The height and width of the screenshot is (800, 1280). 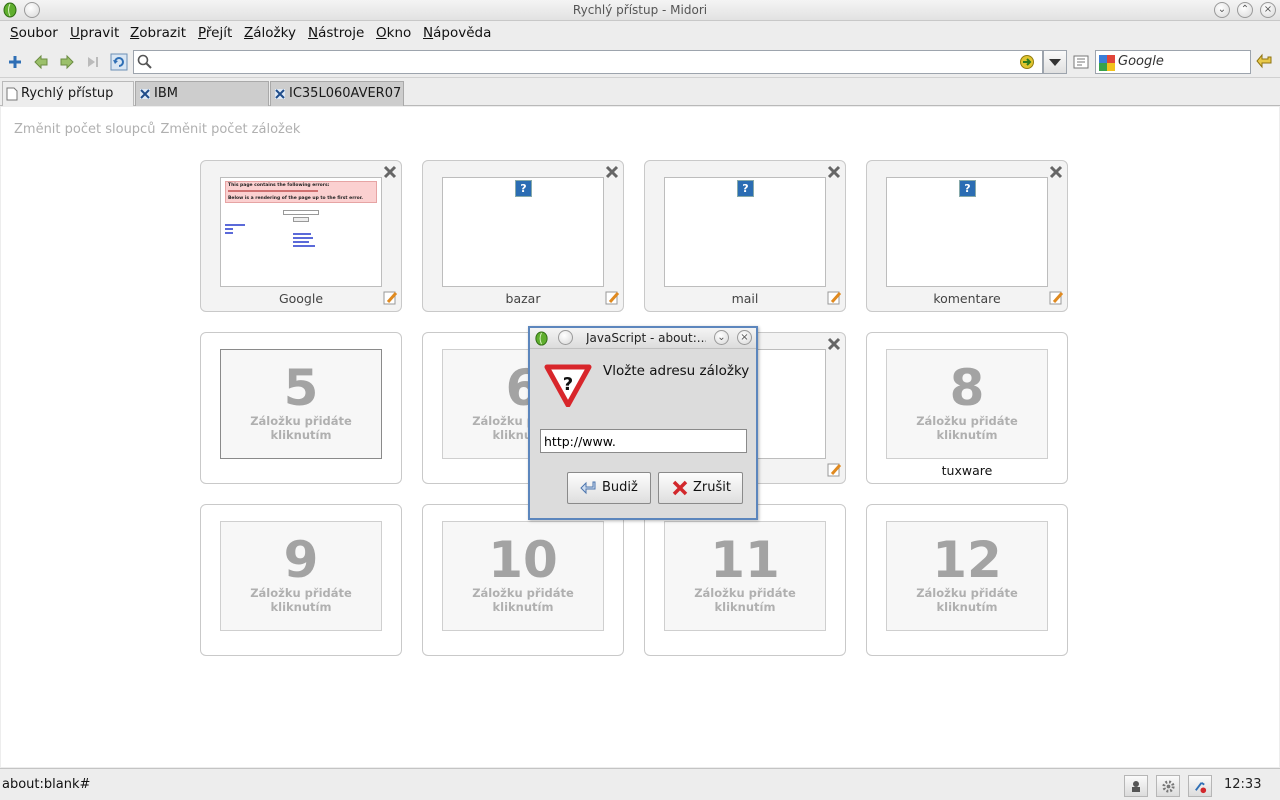 I want to click on empty-slot-placeholder: 12 Záložku přidáte kliknutím, so click(x=967, y=576).